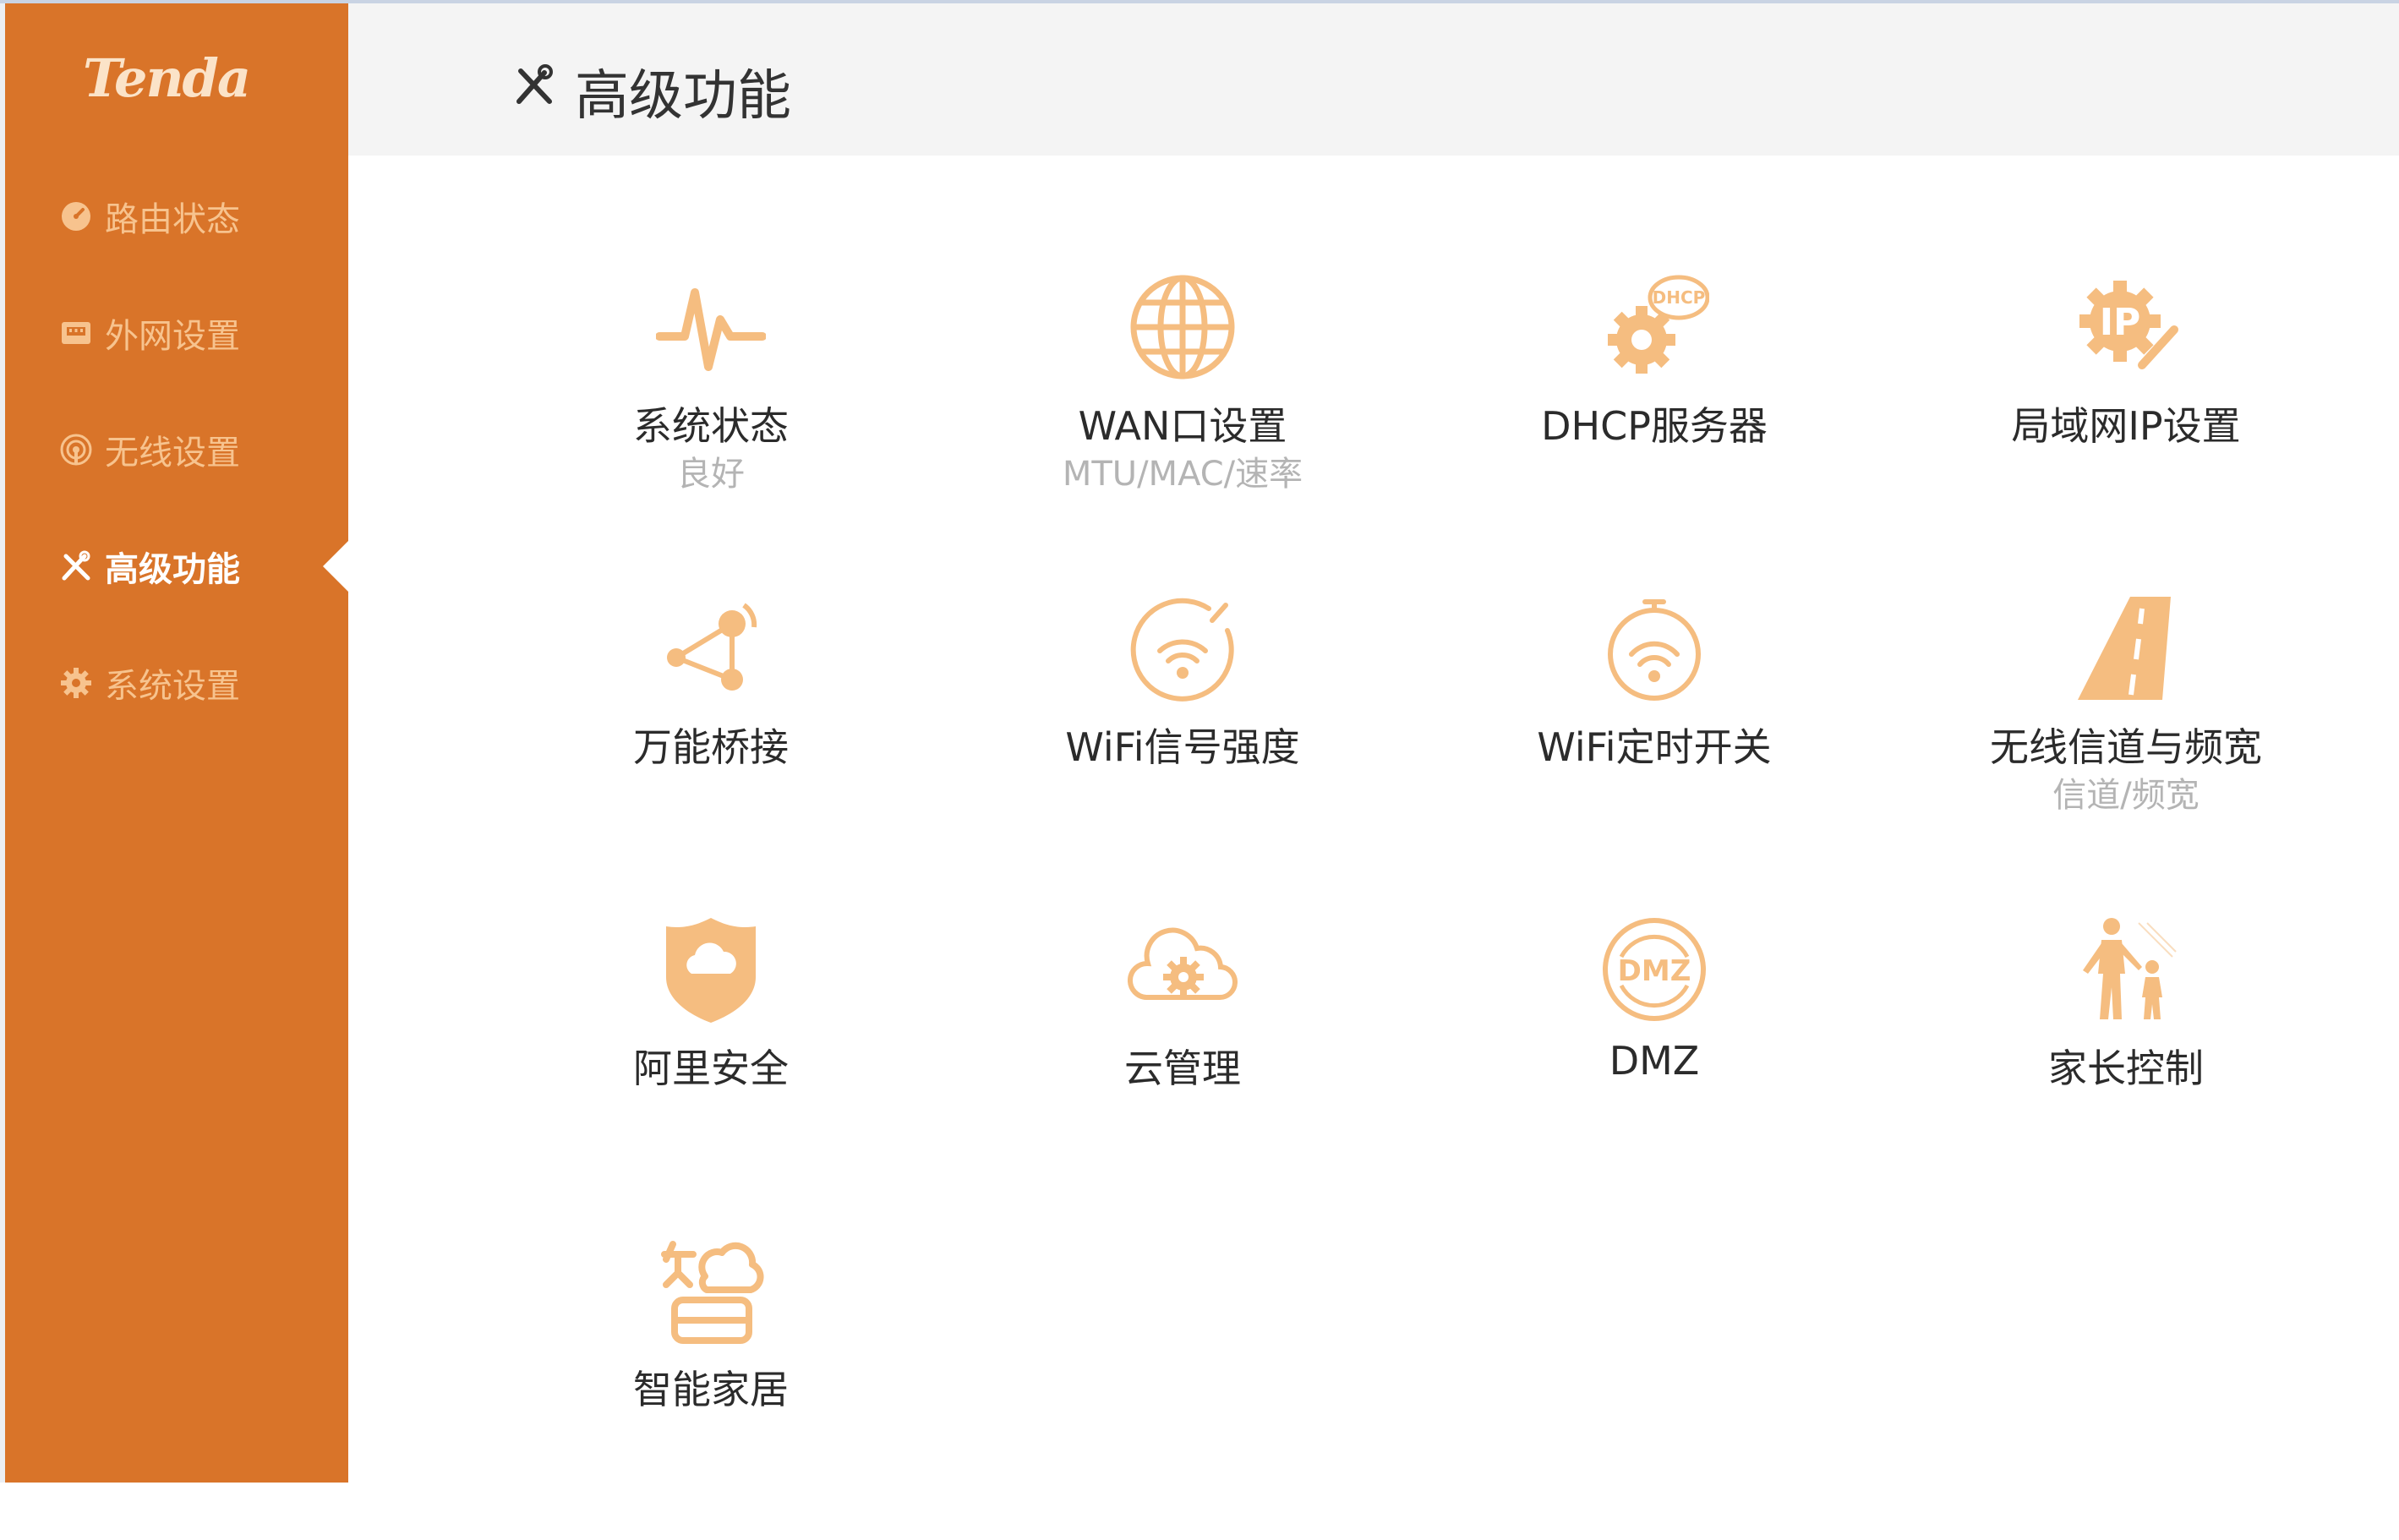 The width and height of the screenshot is (2399, 1540). Describe the element at coordinates (335, 566) in the screenshot. I see `active-indicator` at that location.